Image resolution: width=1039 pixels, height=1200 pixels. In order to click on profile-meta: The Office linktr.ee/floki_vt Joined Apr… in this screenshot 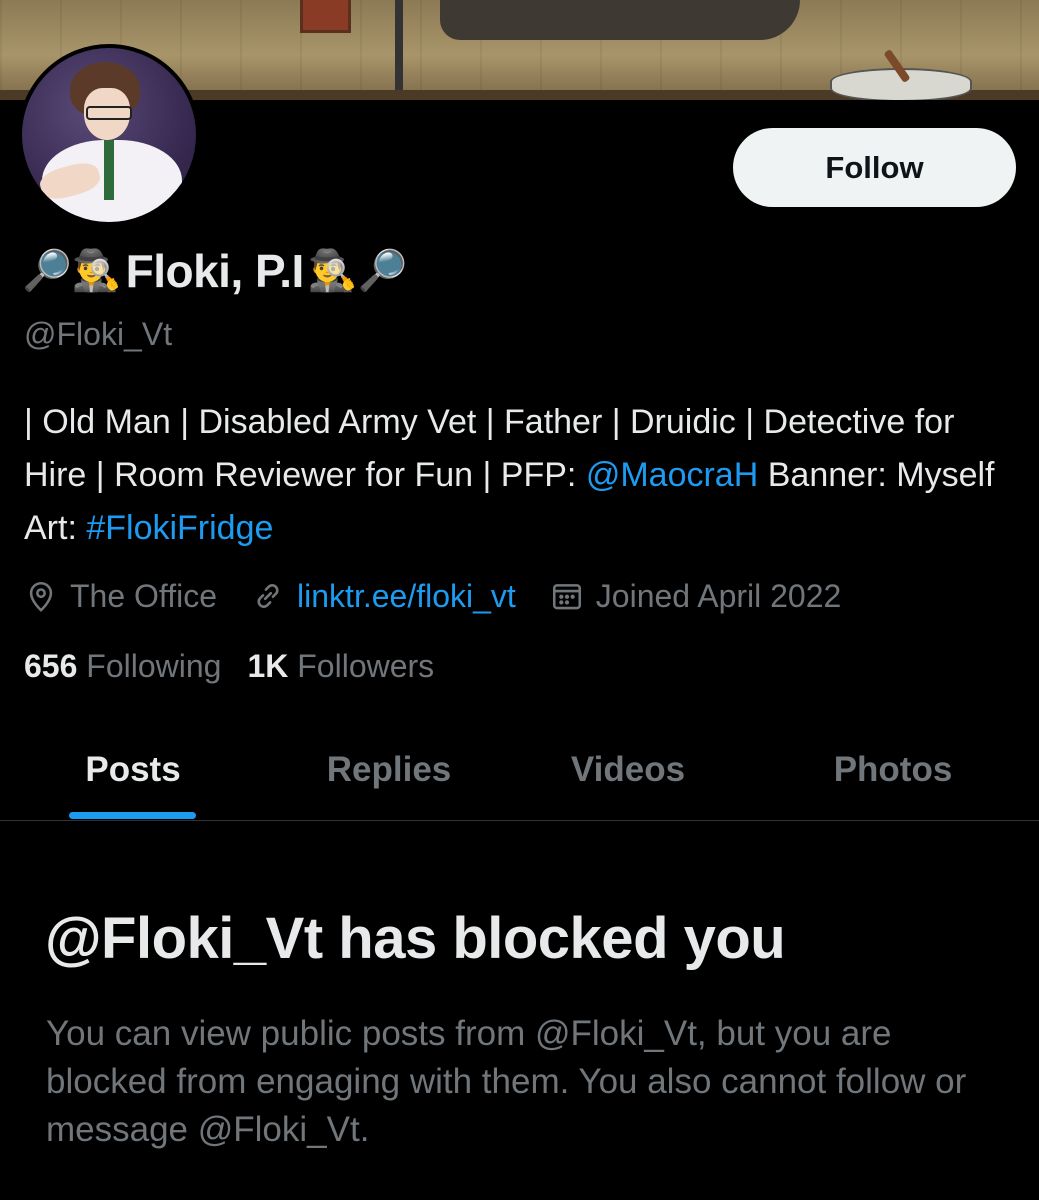, I will do `click(449, 596)`.